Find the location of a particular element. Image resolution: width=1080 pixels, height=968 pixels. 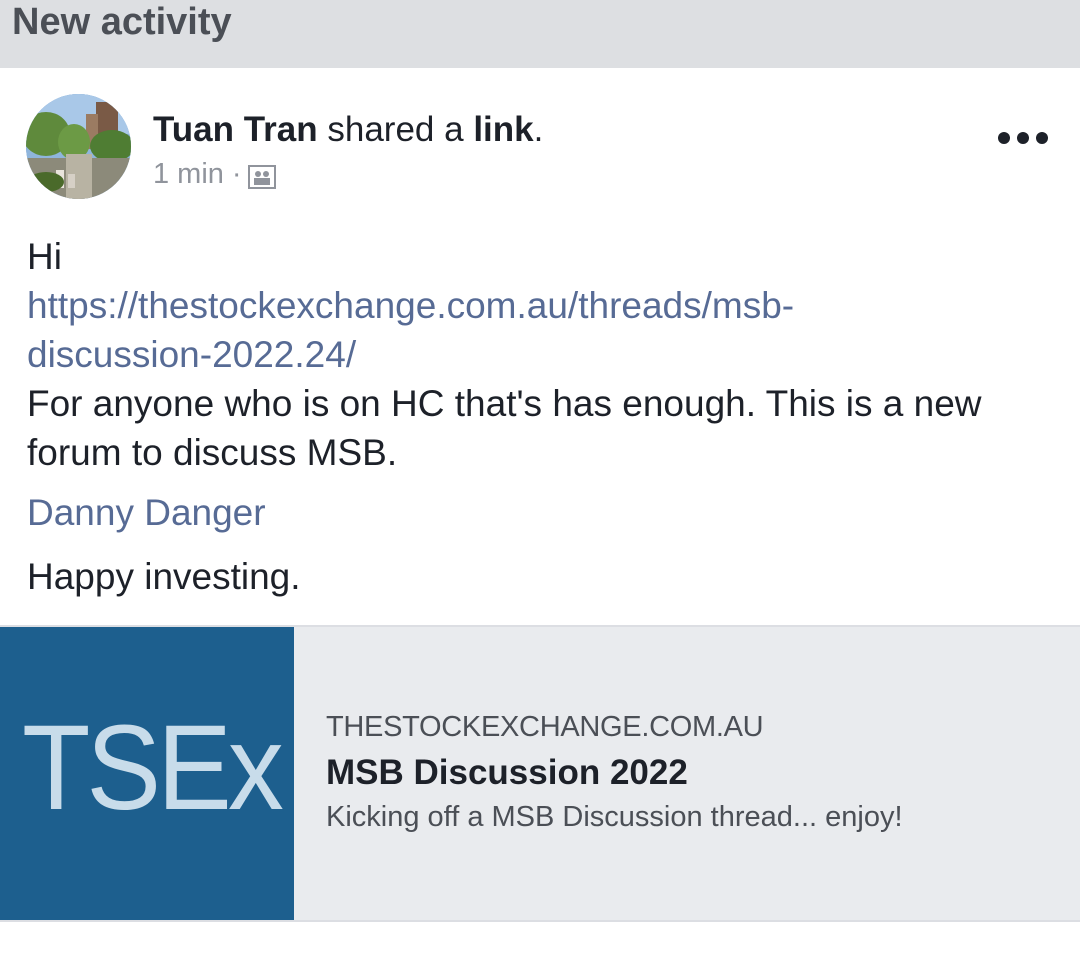

post-timestamp: 1 min is located at coordinates (188, 174).